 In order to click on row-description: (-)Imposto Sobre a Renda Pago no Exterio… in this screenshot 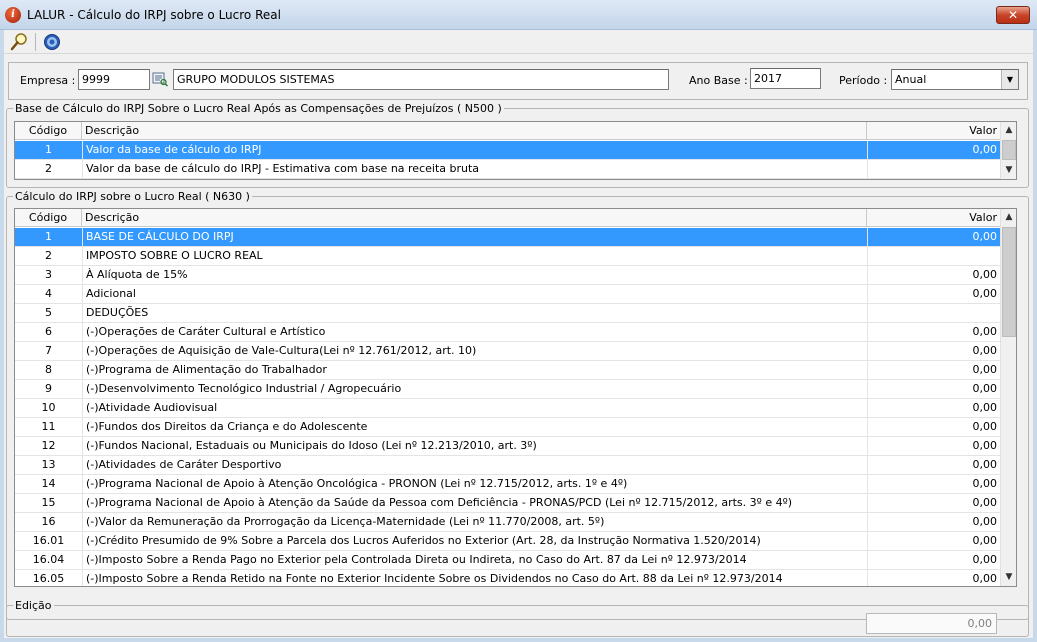, I will do `click(474, 560)`.